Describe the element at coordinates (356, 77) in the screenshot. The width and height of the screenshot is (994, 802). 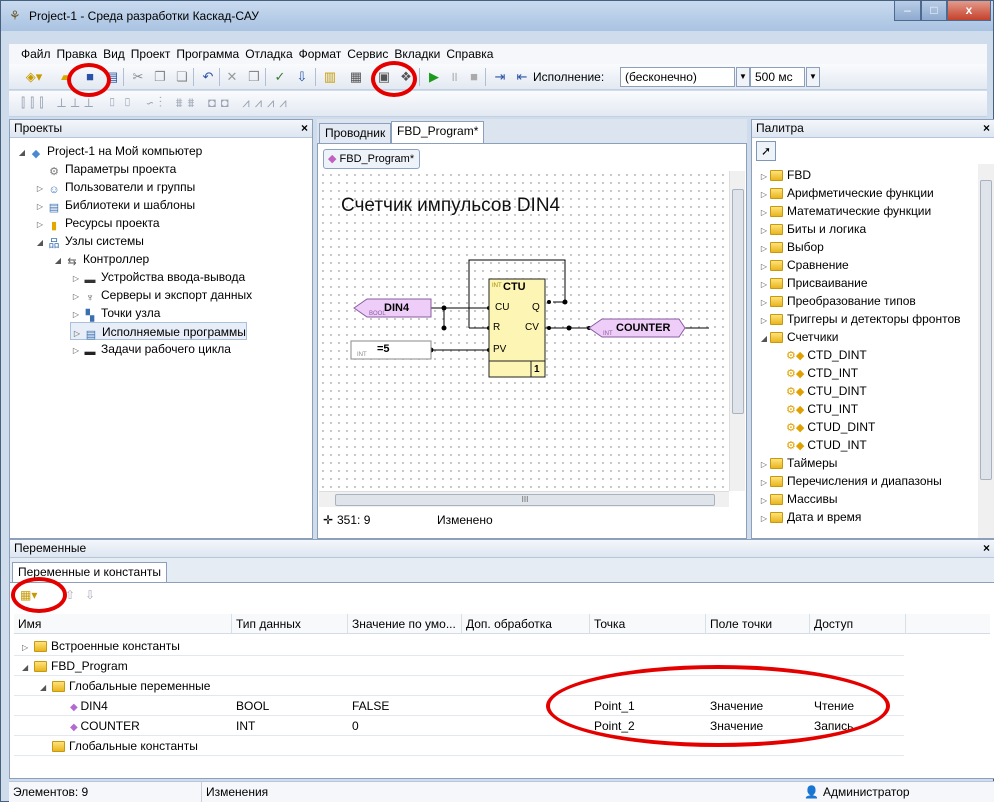
I see `table-view-icon: ▦` at that location.